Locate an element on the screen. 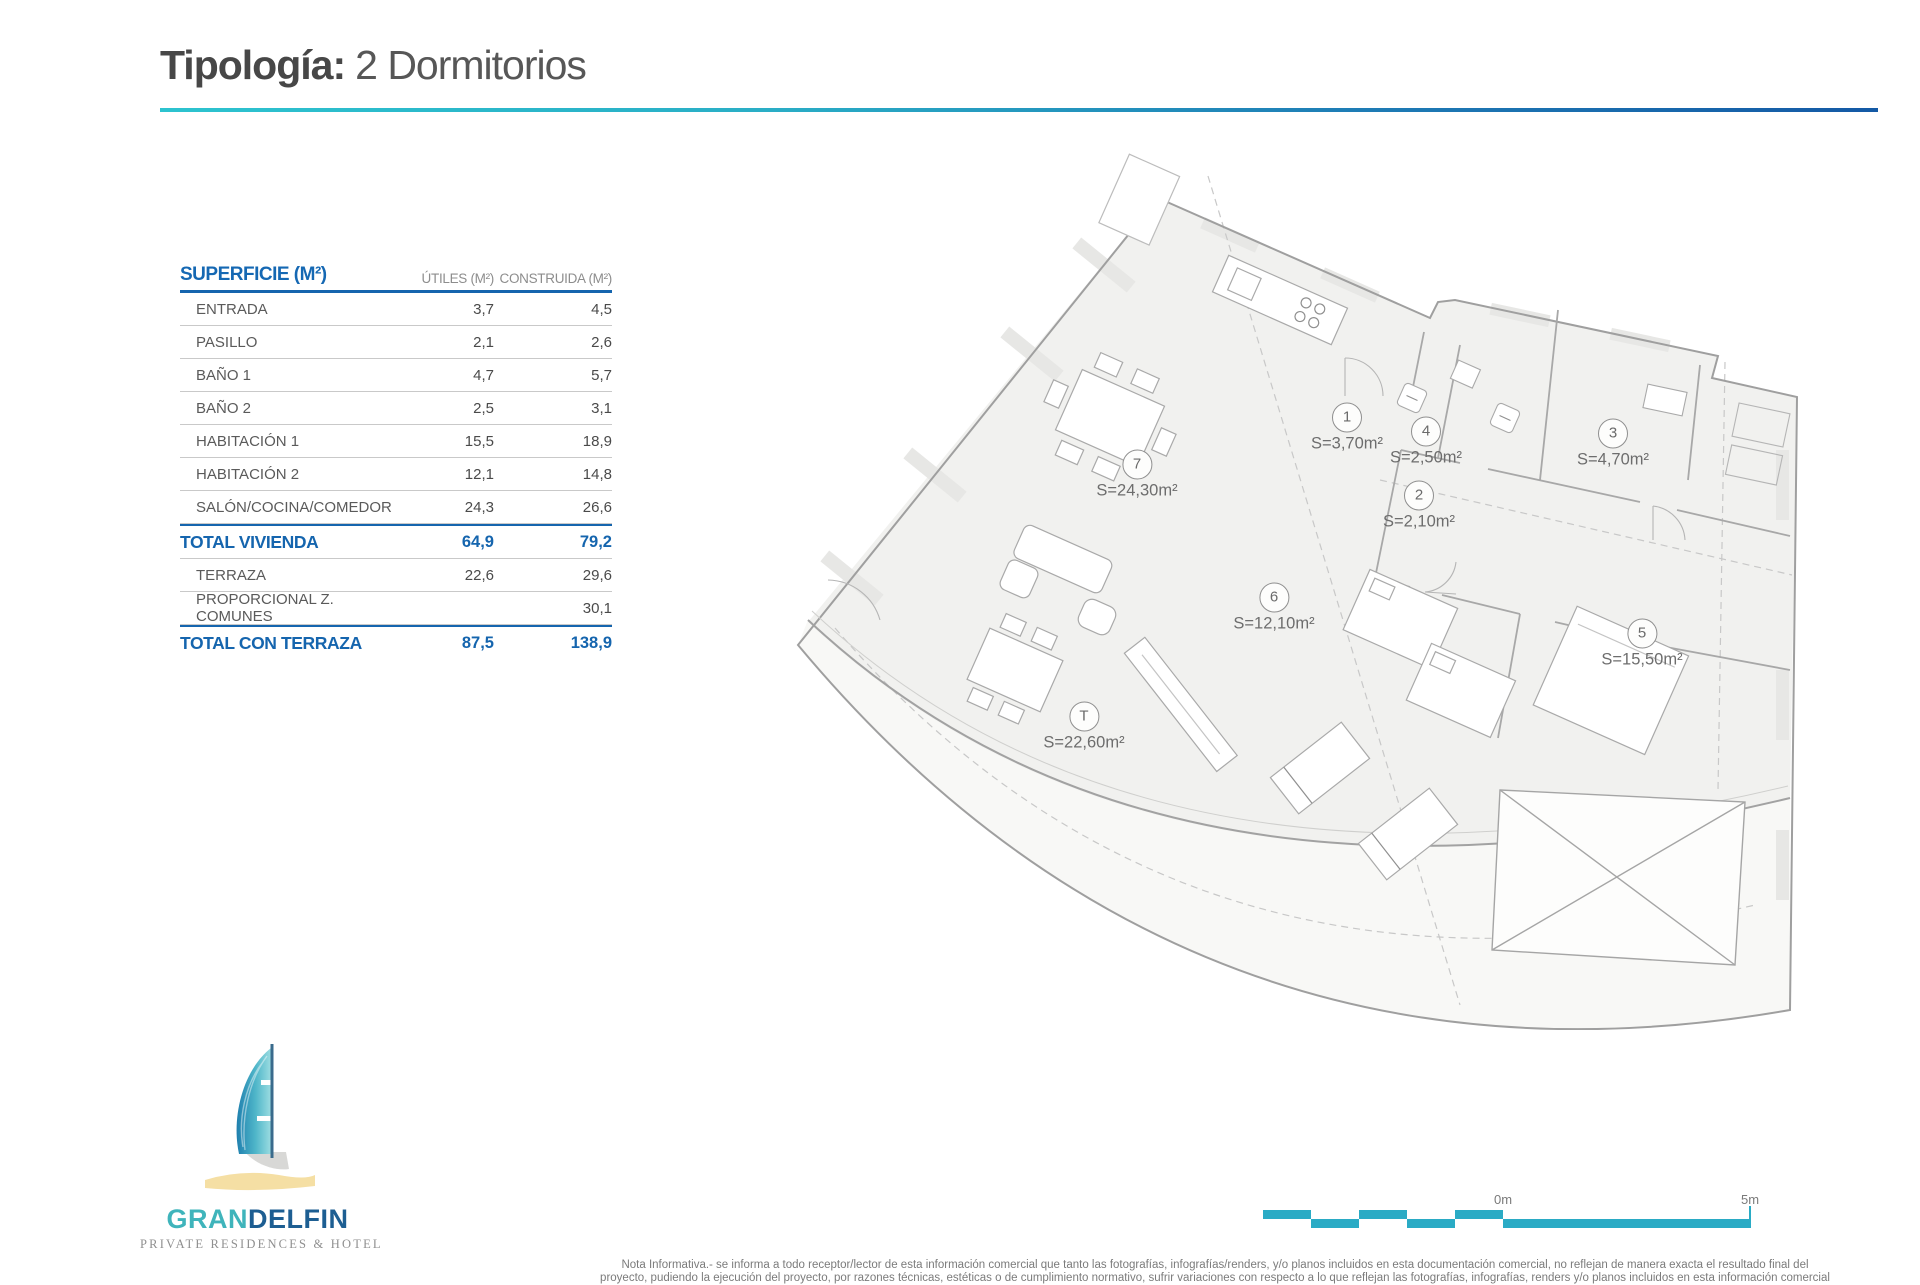 This screenshot has width=1920, height=1285. row-construida: 5,7 is located at coordinates (601, 375).